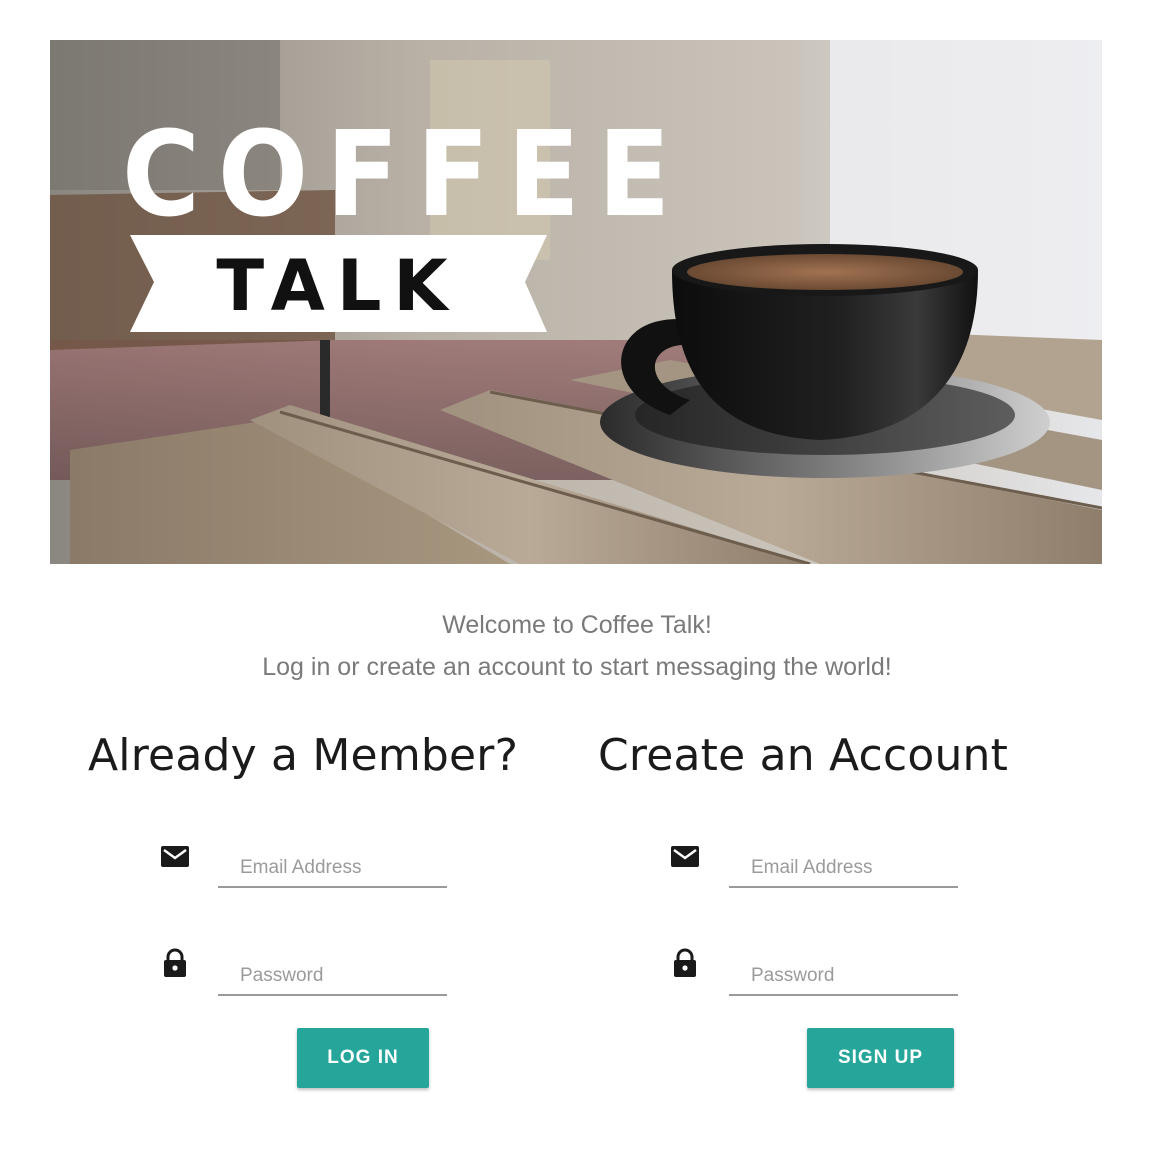 This screenshot has width=1154, height=1168. Describe the element at coordinates (405, 174) in the screenshot. I see `logo-coffee-text: COFFEE` at that location.